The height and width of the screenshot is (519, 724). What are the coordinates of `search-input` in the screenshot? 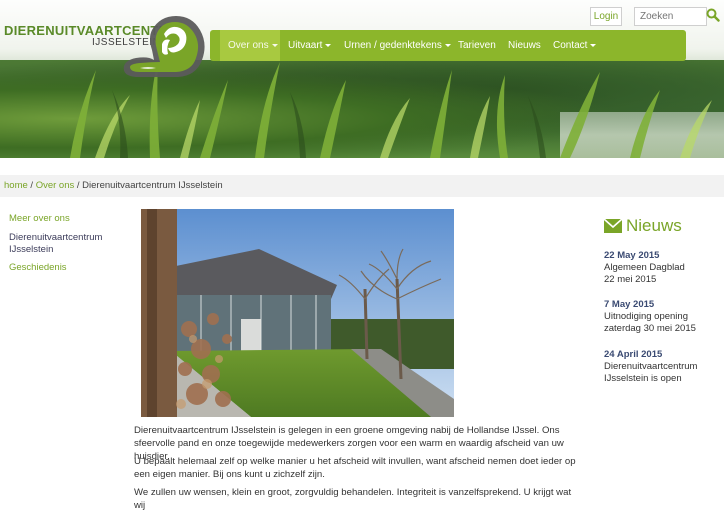 It's located at (670, 16).